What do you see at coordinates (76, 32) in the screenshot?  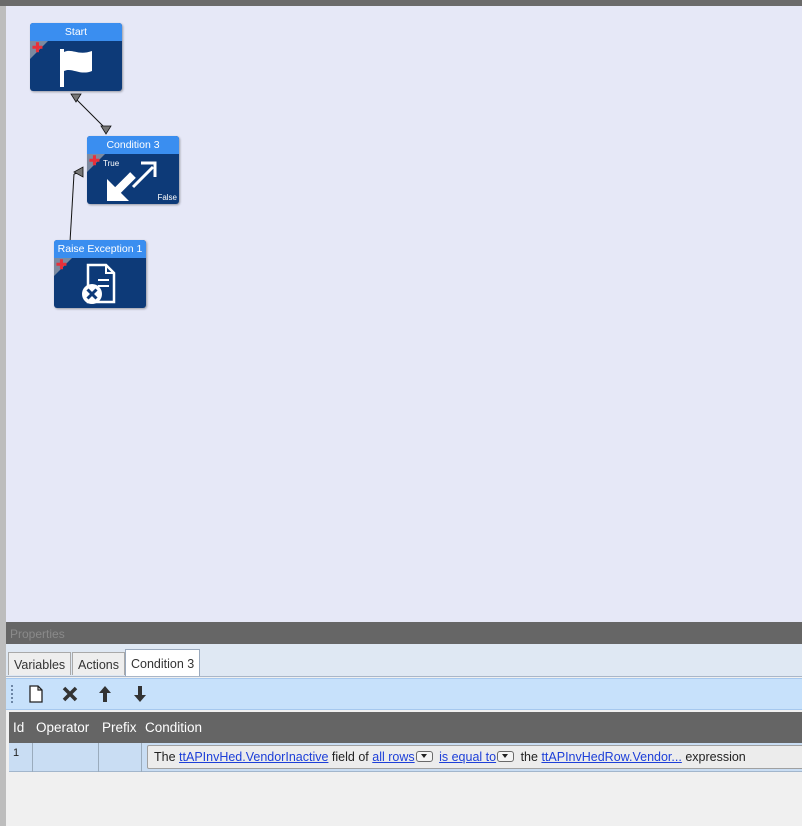 I see `node-title: Start` at bounding box center [76, 32].